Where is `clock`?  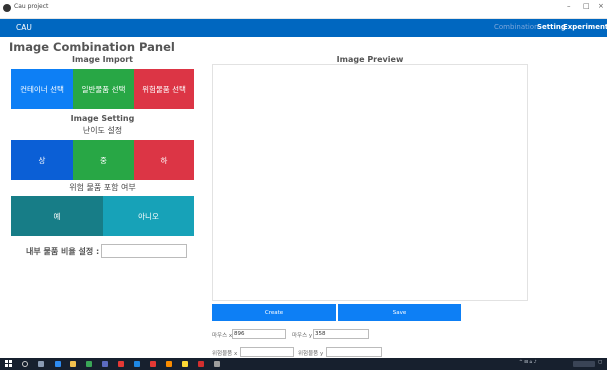
clock is located at coordinates (584, 364).